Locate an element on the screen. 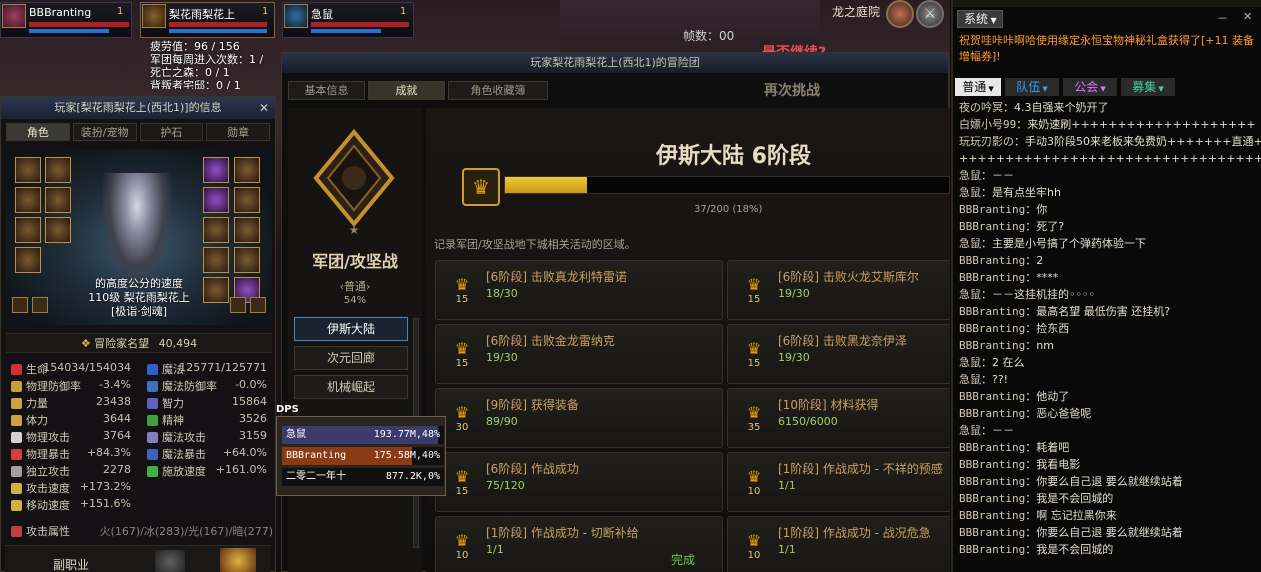  achievement-progress: 1/1 is located at coordinates (495, 549).